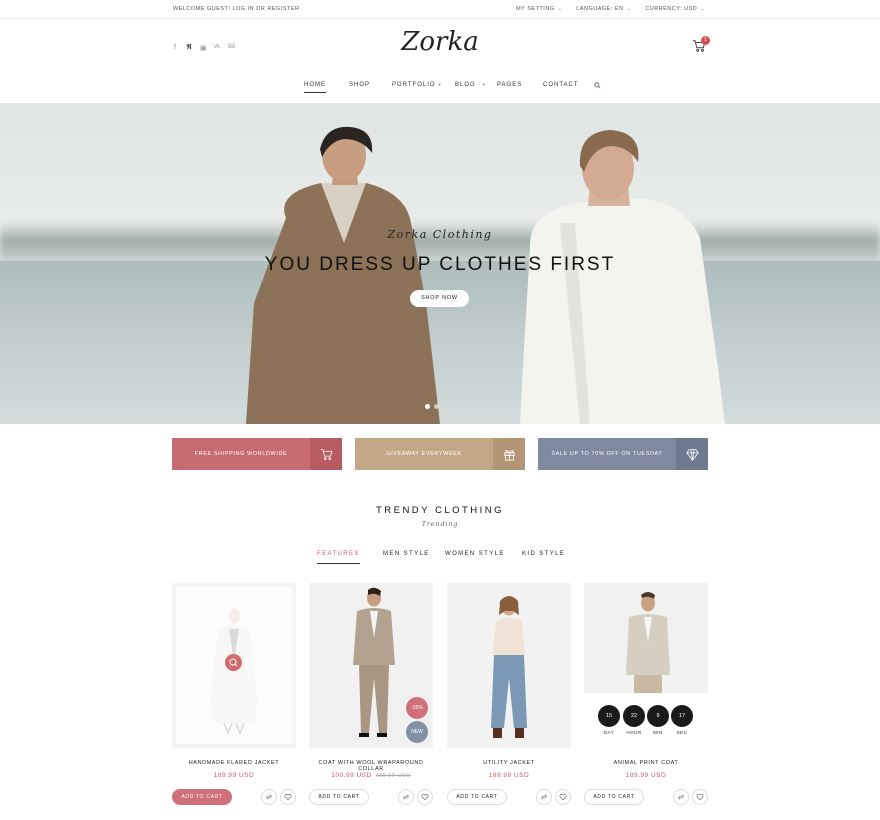 The width and height of the screenshot is (880, 820). I want to click on tab-features: FEATURES, so click(338, 557).